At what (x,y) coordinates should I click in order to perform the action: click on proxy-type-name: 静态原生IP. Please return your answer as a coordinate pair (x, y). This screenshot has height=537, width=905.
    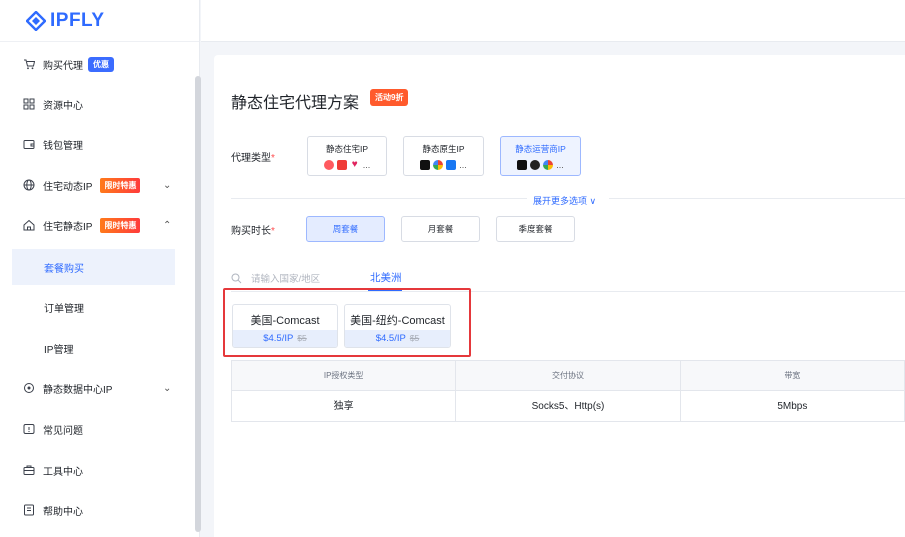
    Looking at the image, I should click on (443, 149).